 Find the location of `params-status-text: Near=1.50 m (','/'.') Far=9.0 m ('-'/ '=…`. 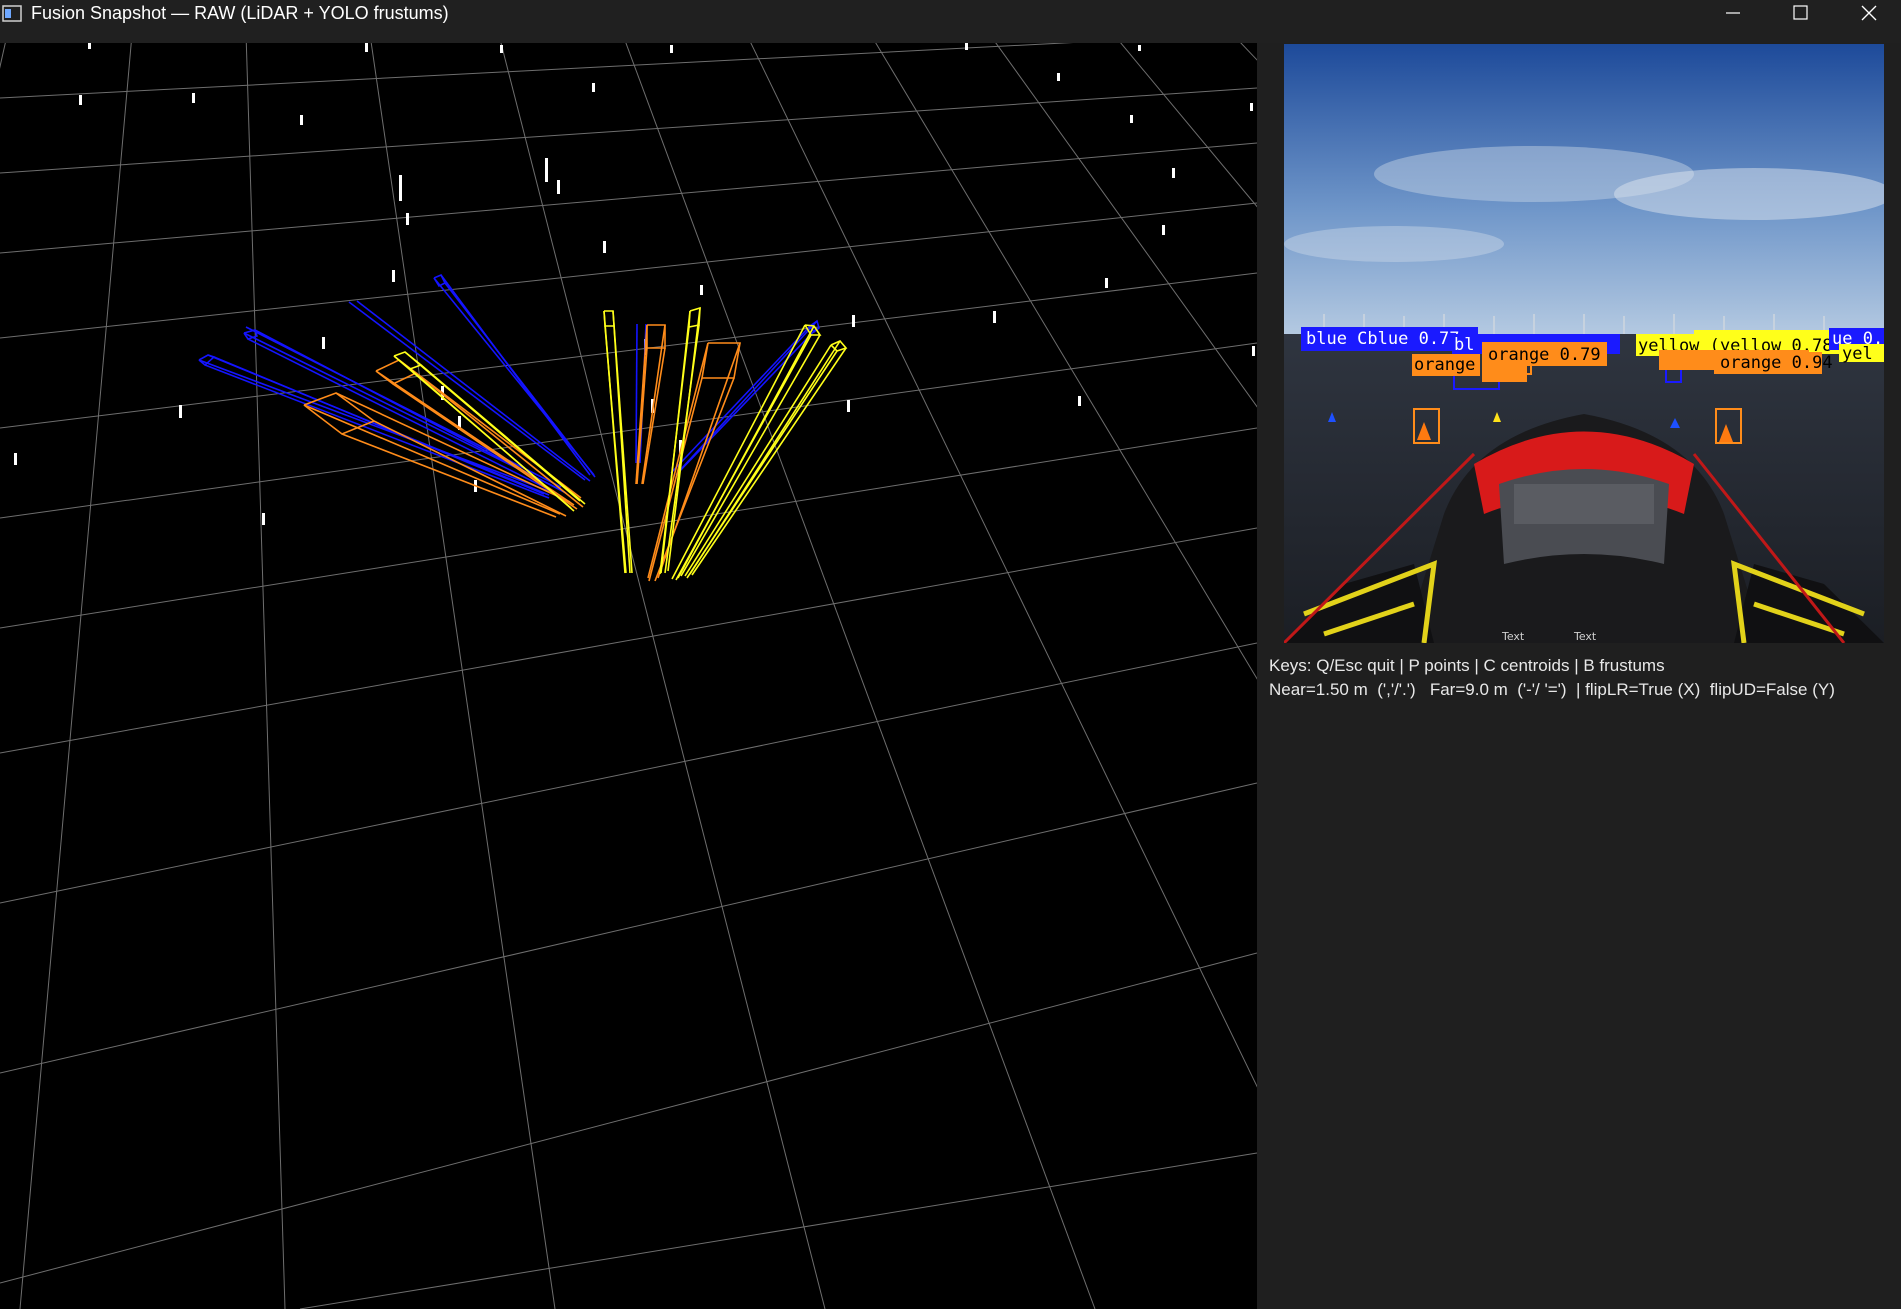

params-status-text: Near=1.50 m (','/'.') Far=9.0 m ('-'/ '=… is located at coordinates (1552, 689).